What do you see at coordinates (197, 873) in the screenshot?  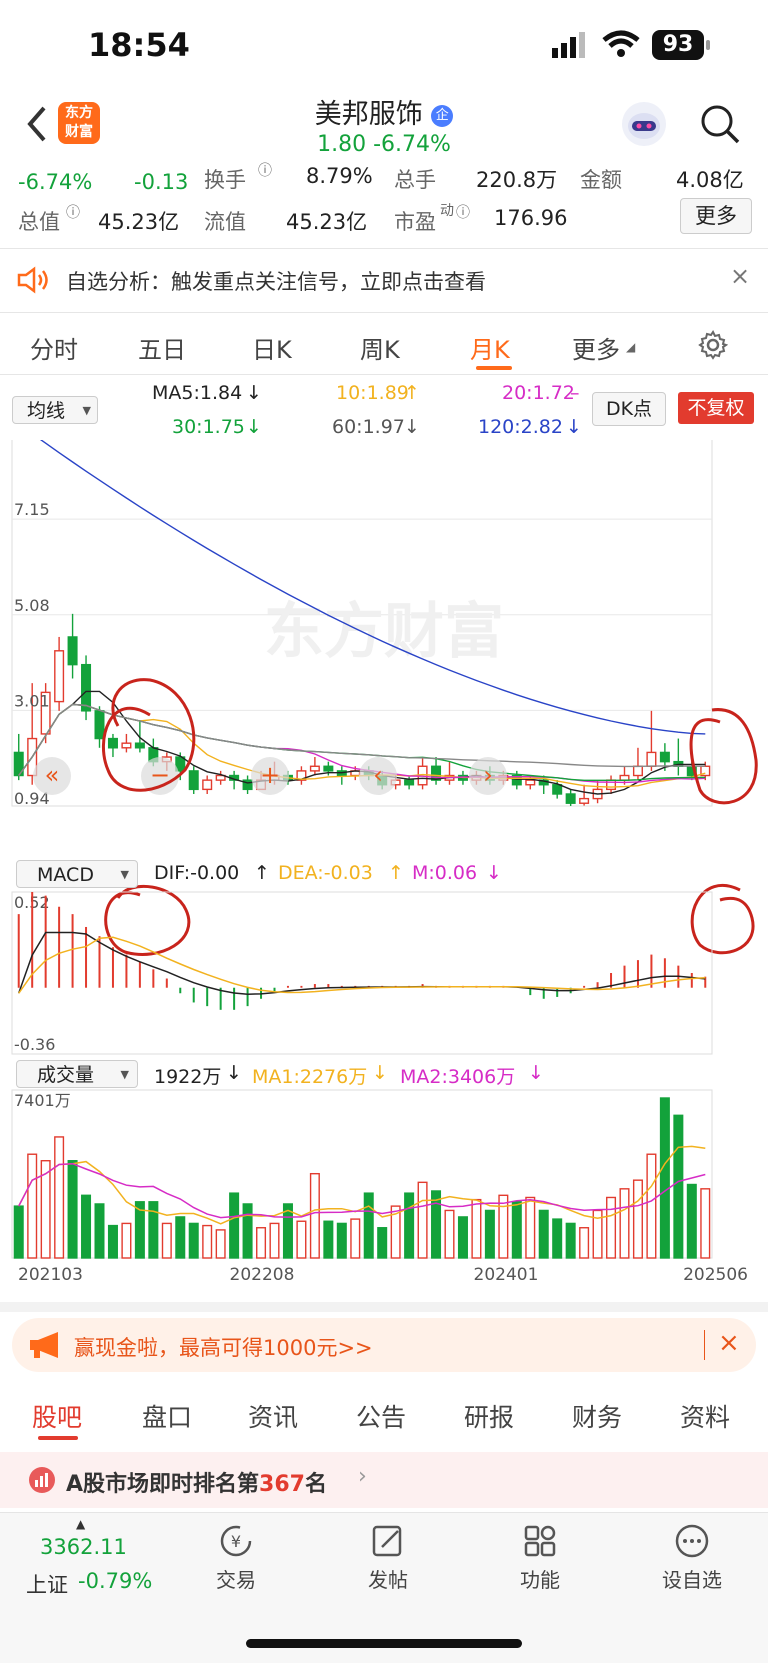 I see `macd-dif: DIF:-0.00` at bounding box center [197, 873].